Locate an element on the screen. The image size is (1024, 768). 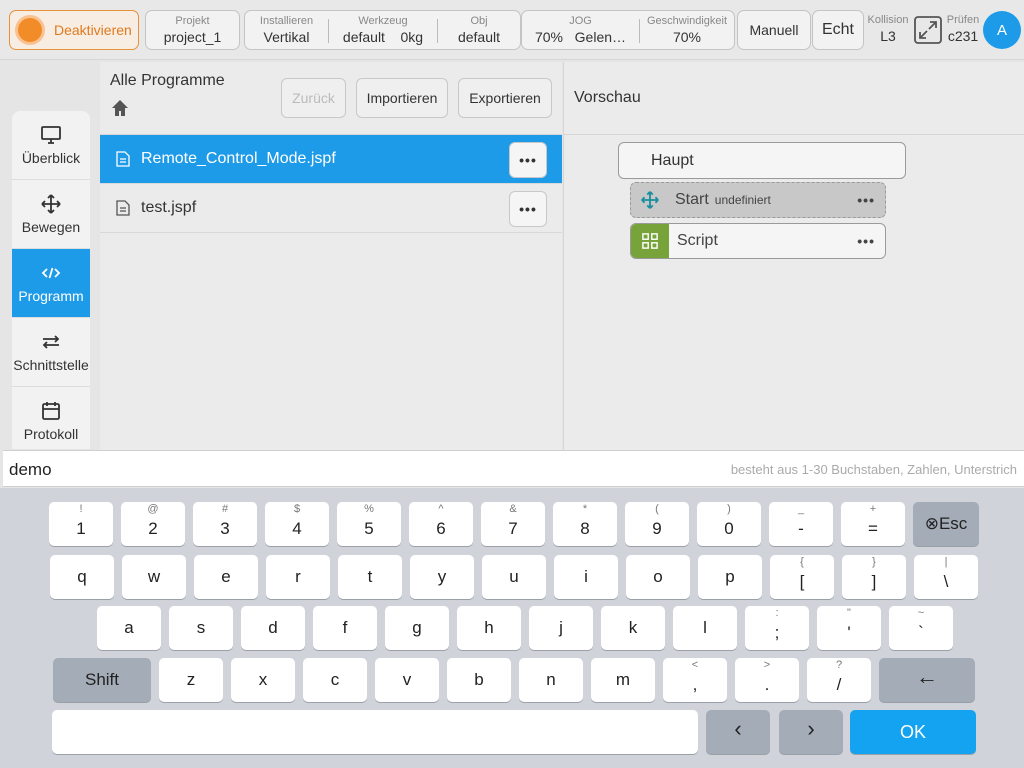
key-row1-5: ^ 6 is located at coordinates (441, 524).